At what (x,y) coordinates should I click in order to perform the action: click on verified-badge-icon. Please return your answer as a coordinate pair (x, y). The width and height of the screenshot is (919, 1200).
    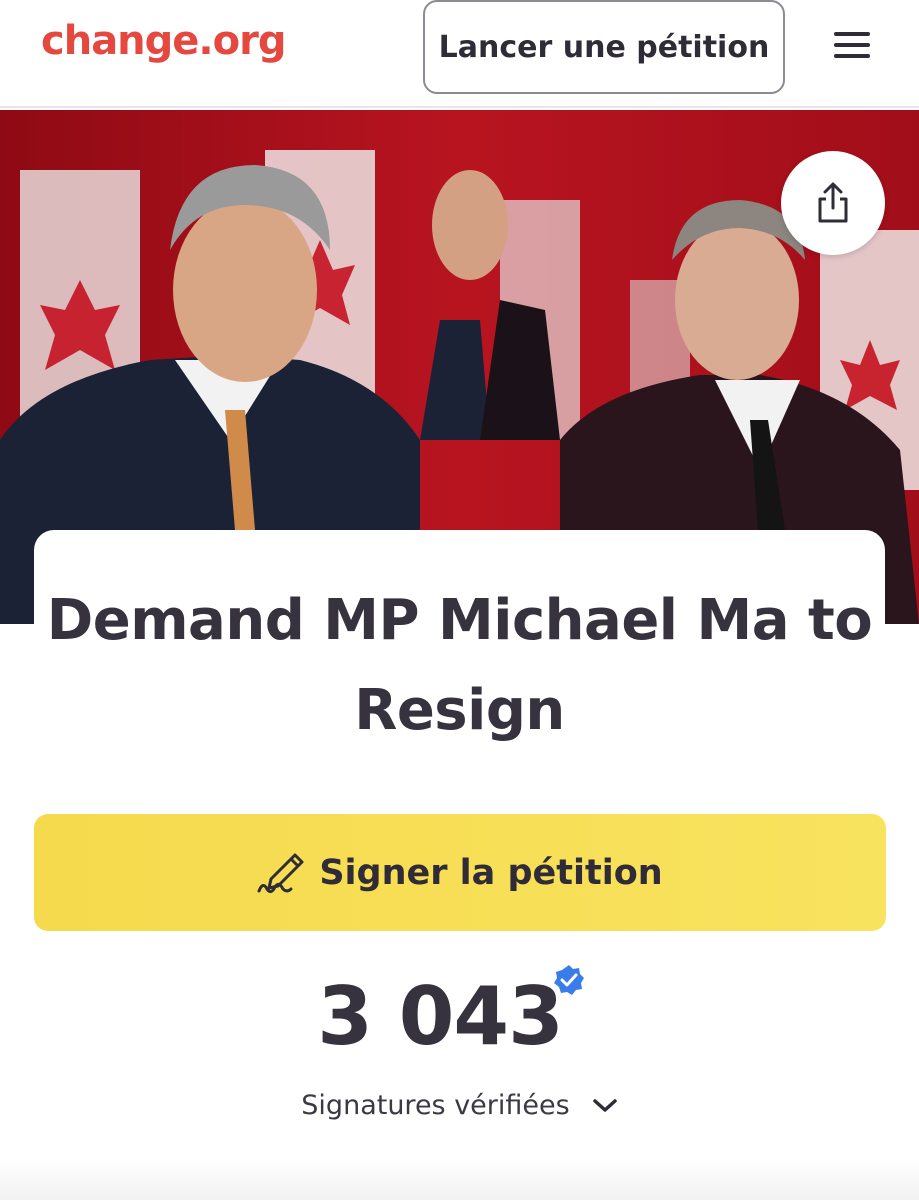
    Looking at the image, I should click on (569, 980).